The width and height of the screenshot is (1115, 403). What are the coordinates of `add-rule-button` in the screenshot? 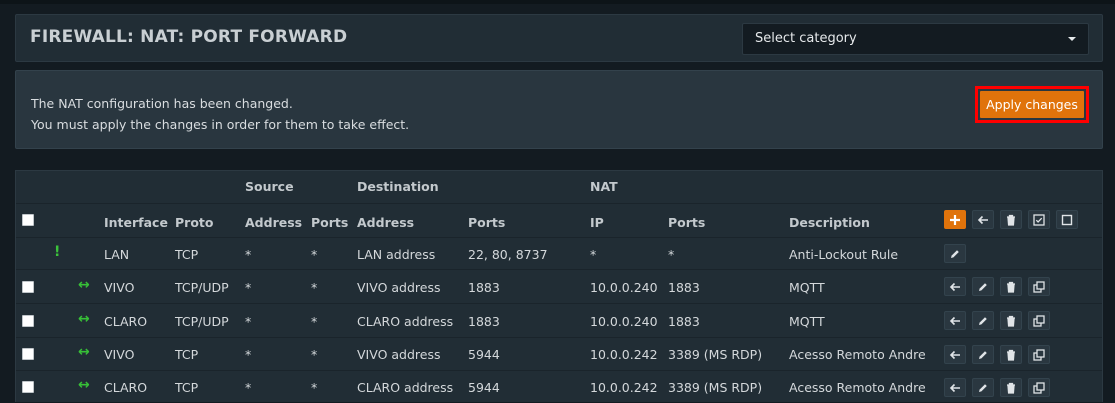 It's located at (955, 219).